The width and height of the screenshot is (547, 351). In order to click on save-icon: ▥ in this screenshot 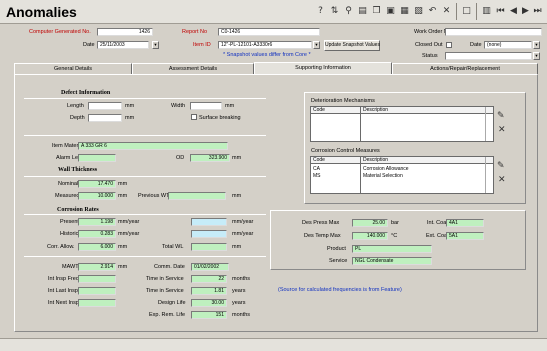, I will do `click(486, 11)`.